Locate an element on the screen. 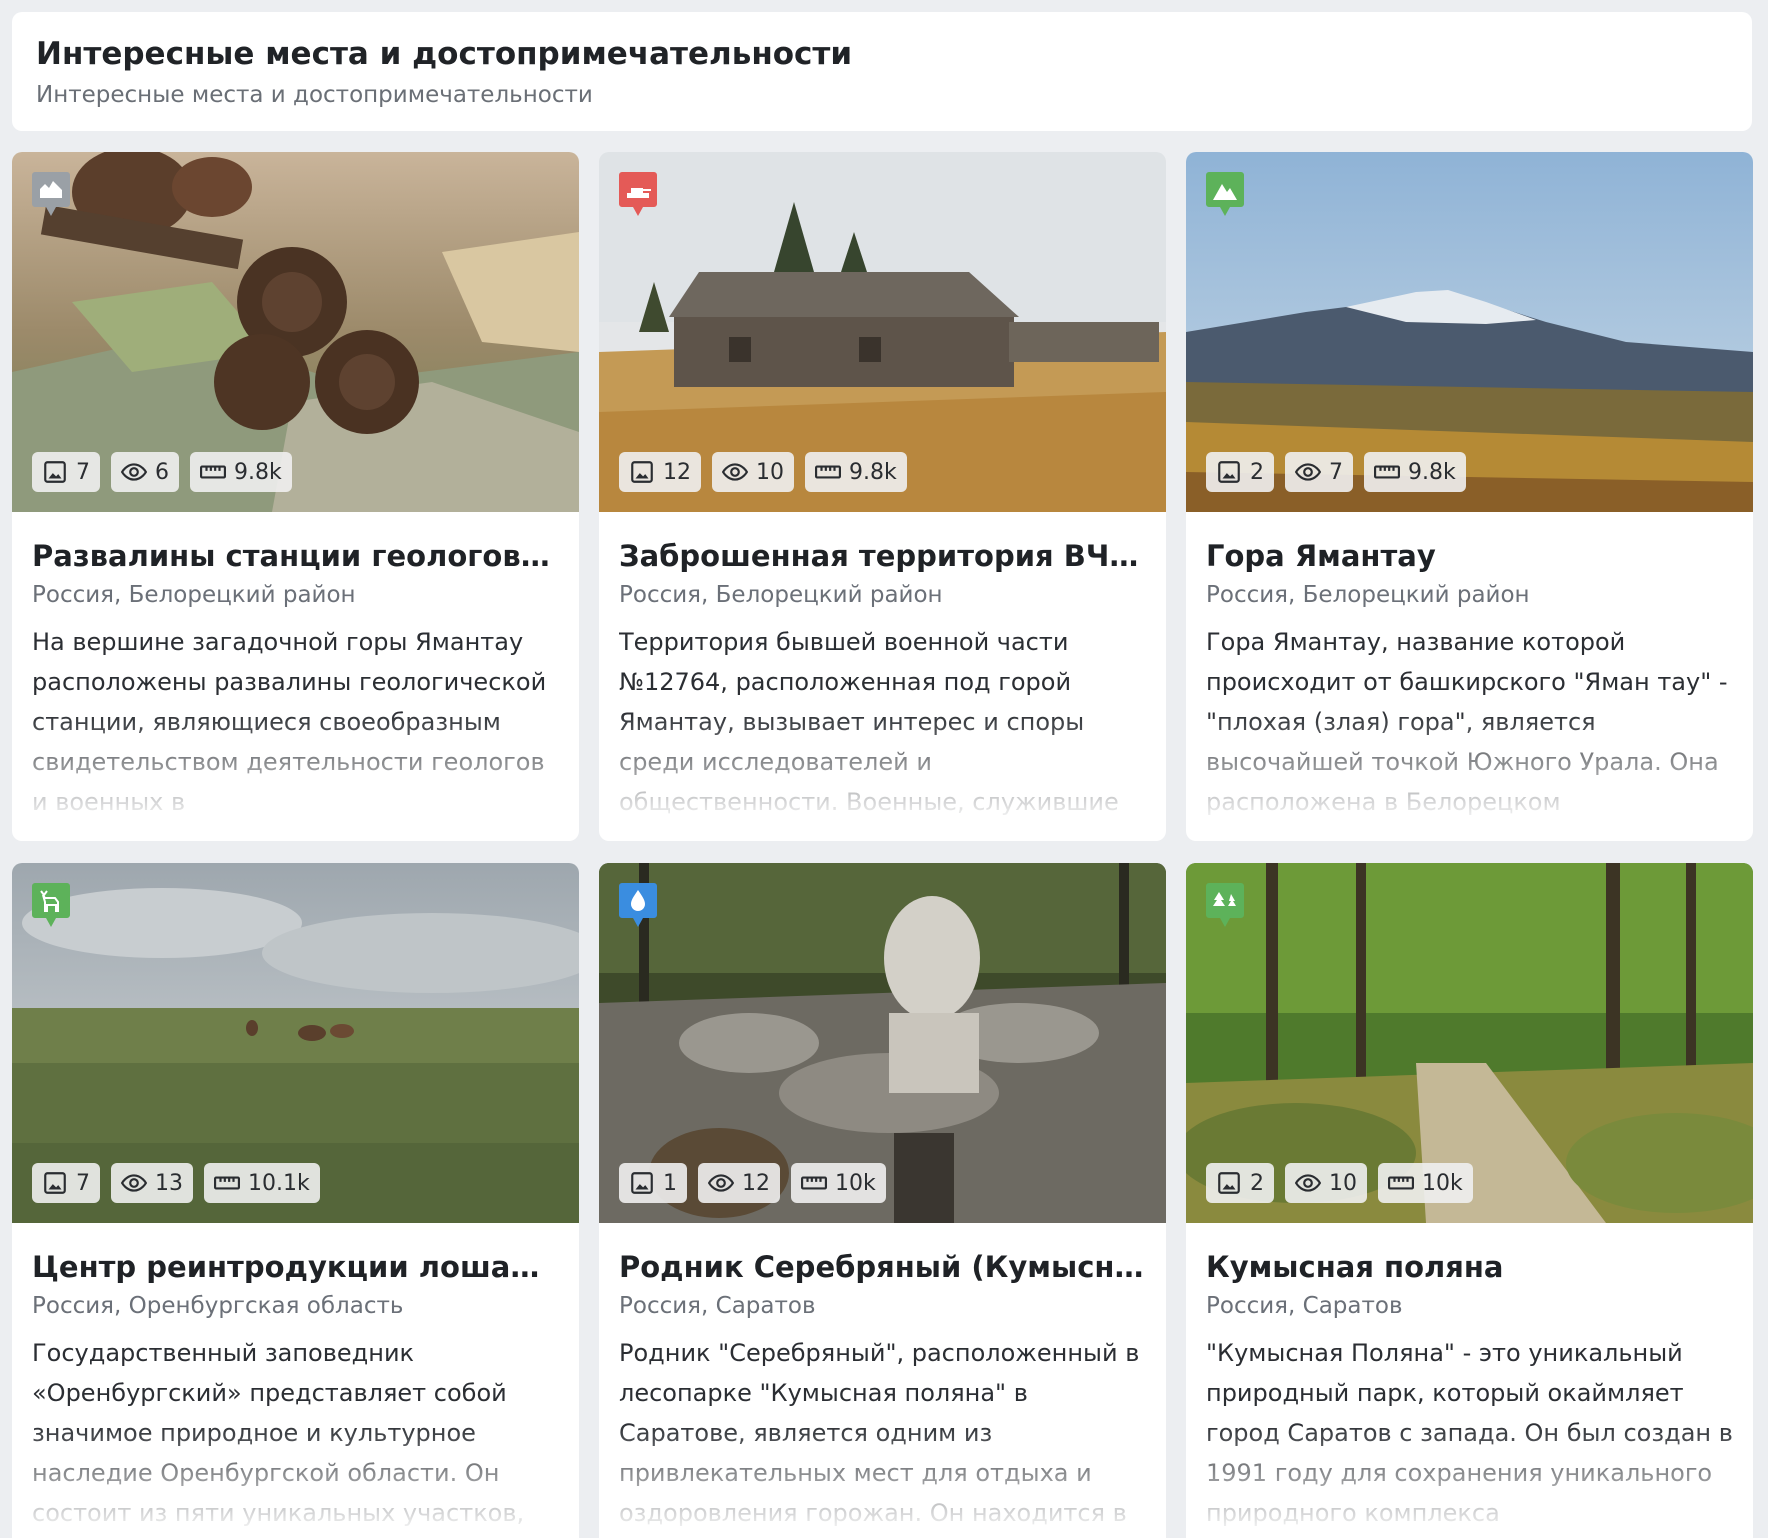  views-count: 6 is located at coordinates (145, 472).